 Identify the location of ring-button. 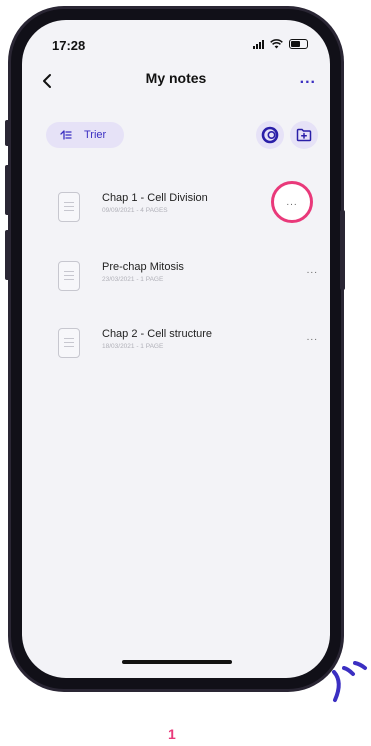
(270, 135).